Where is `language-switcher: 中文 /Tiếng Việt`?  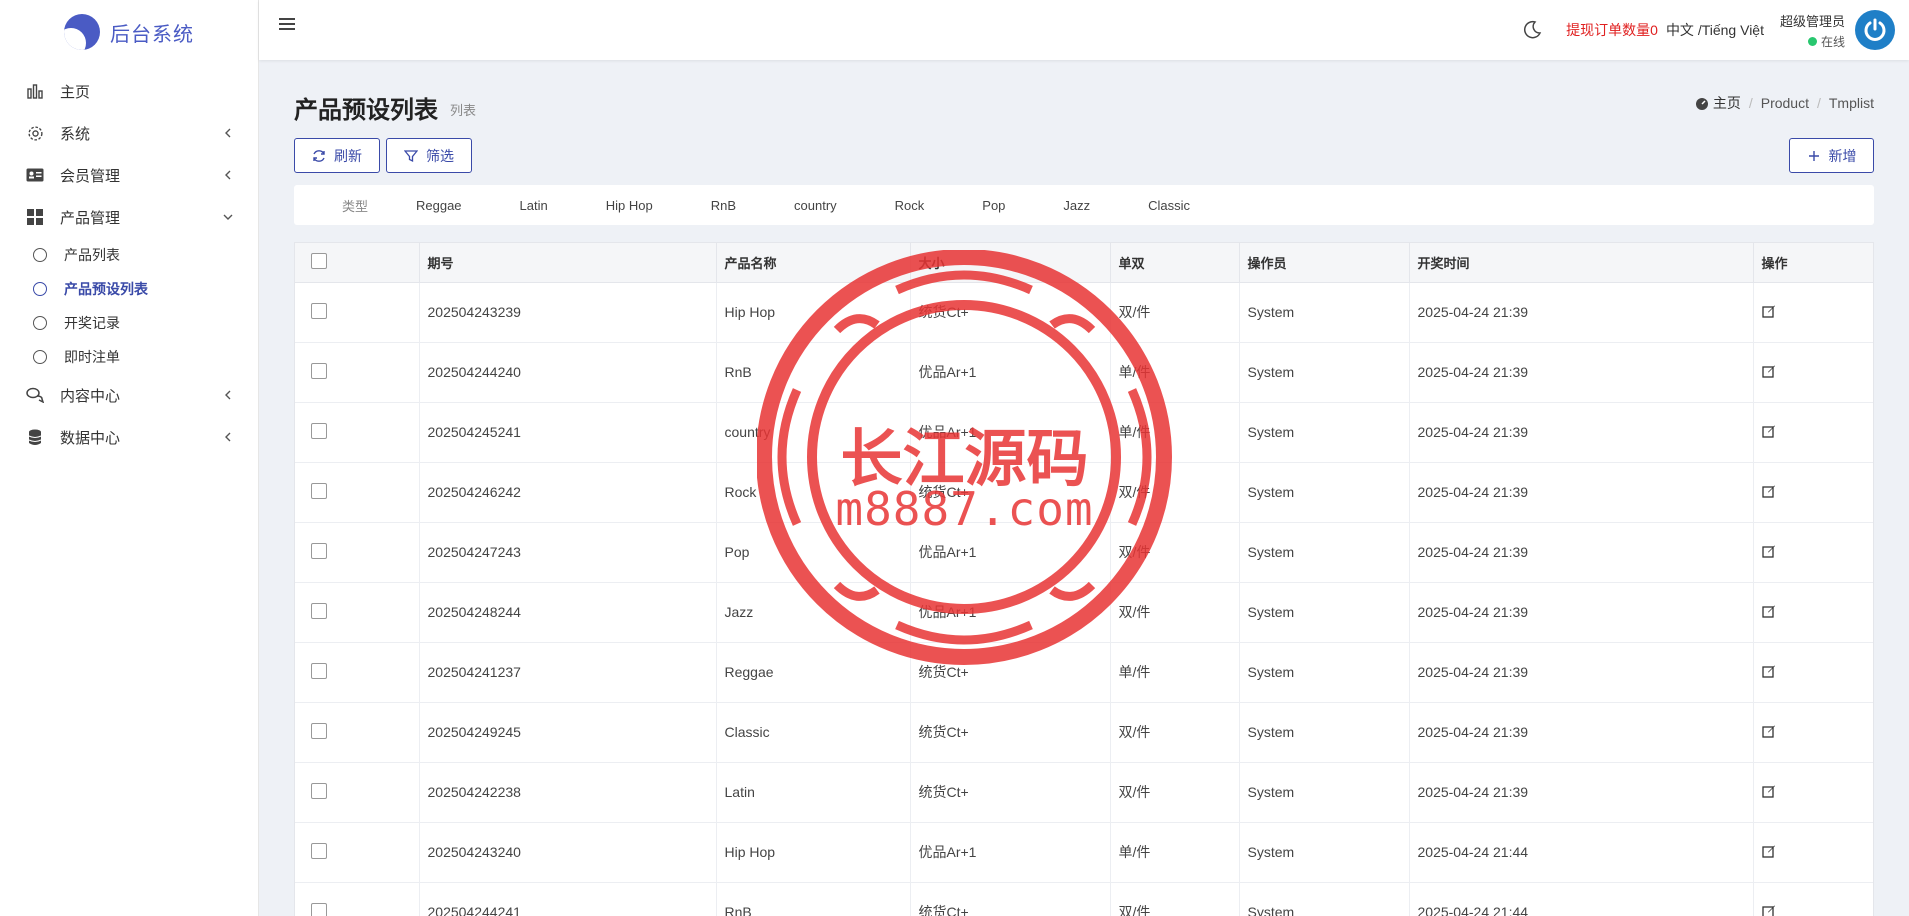 language-switcher: 中文 /Tiếng Việt is located at coordinates (1715, 30).